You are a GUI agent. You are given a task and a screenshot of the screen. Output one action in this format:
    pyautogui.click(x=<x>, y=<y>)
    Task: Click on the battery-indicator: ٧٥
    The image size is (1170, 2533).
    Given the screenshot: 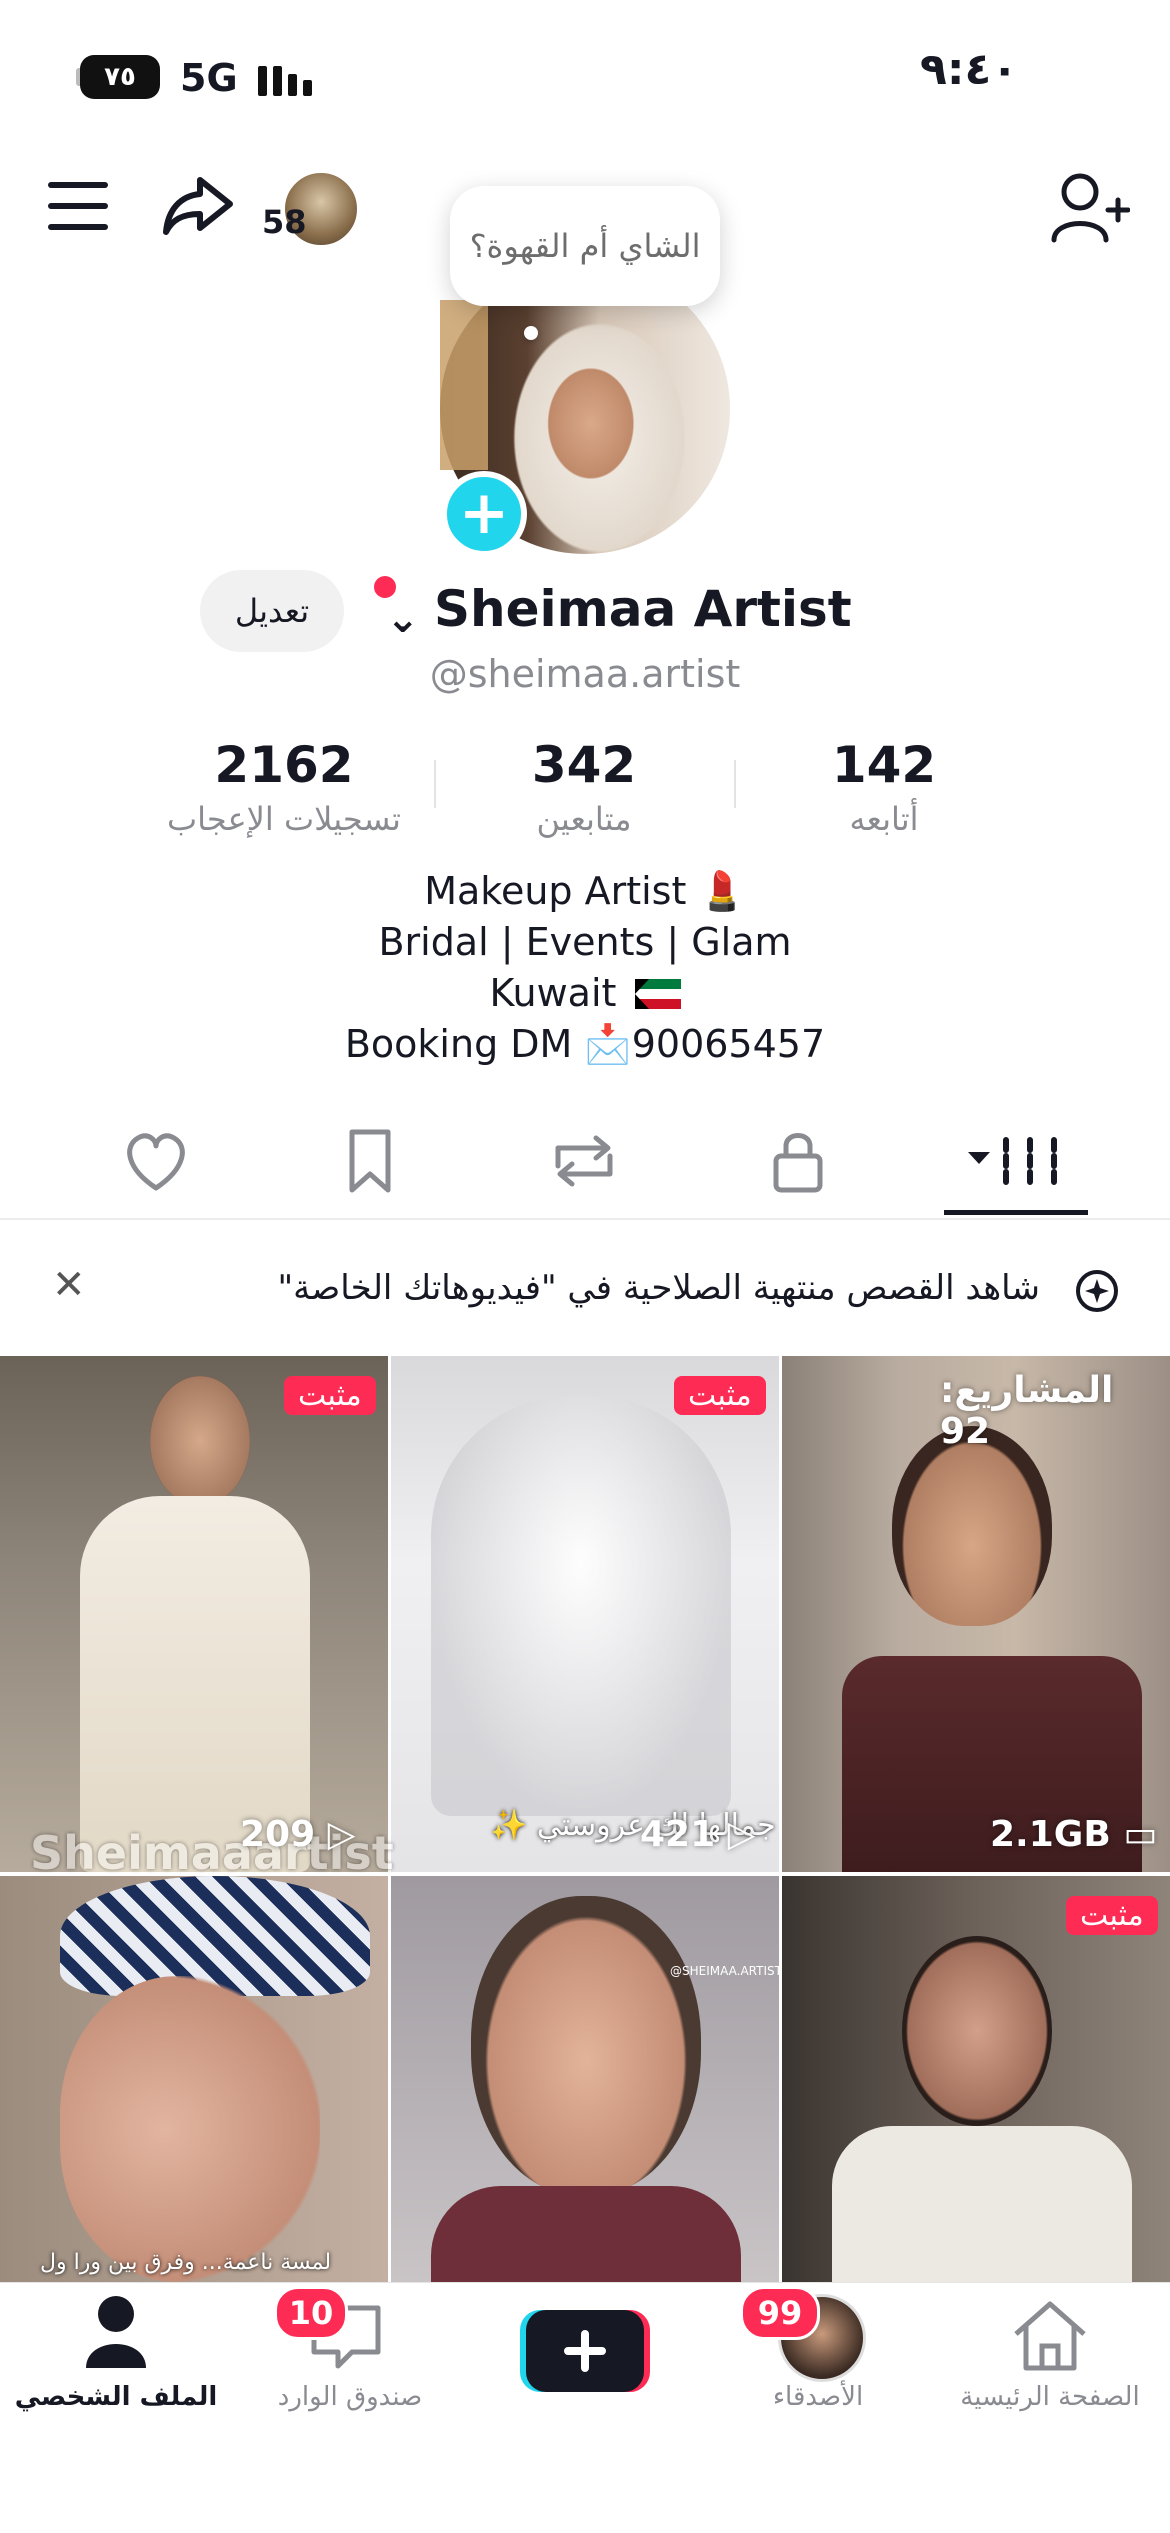 What is the action you would take?
    pyautogui.click(x=120, y=77)
    